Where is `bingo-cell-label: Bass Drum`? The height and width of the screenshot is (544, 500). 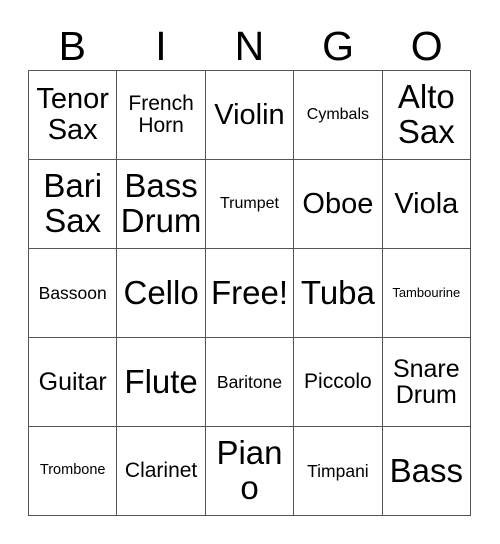 bingo-cell-label: Bass Drum is located at coordinates (161, 203).